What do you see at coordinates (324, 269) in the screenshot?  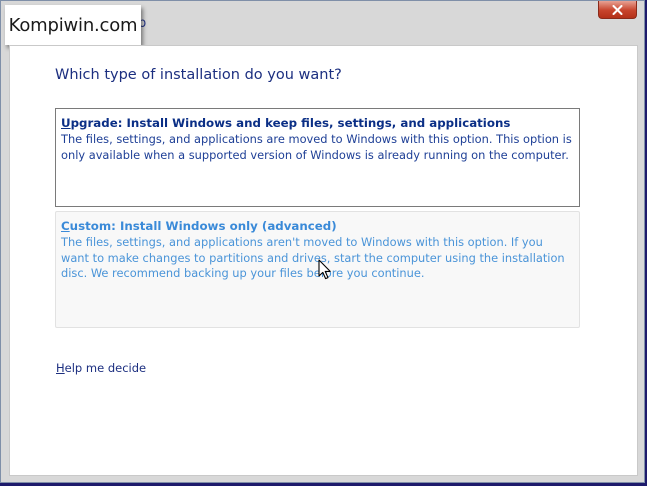 I see `mouse-pointer-icon` at bounding box center [324, 269].